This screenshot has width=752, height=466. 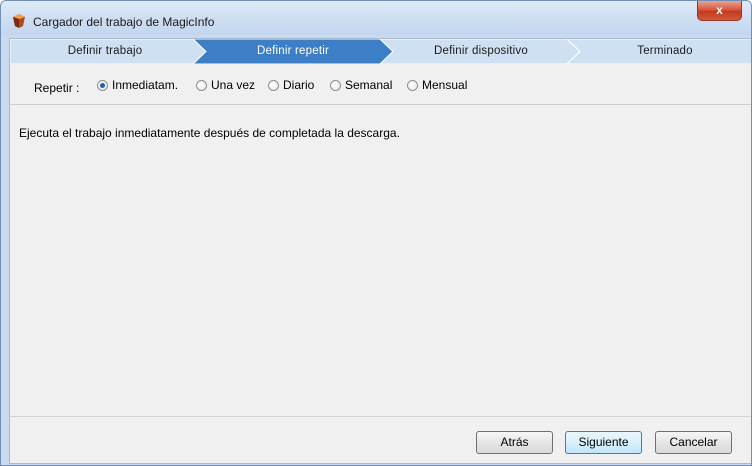 What do you see at coordinates (603, 442) in the screenshot?
I see `next-button: Siguiente` at bounding box center [603, 442].